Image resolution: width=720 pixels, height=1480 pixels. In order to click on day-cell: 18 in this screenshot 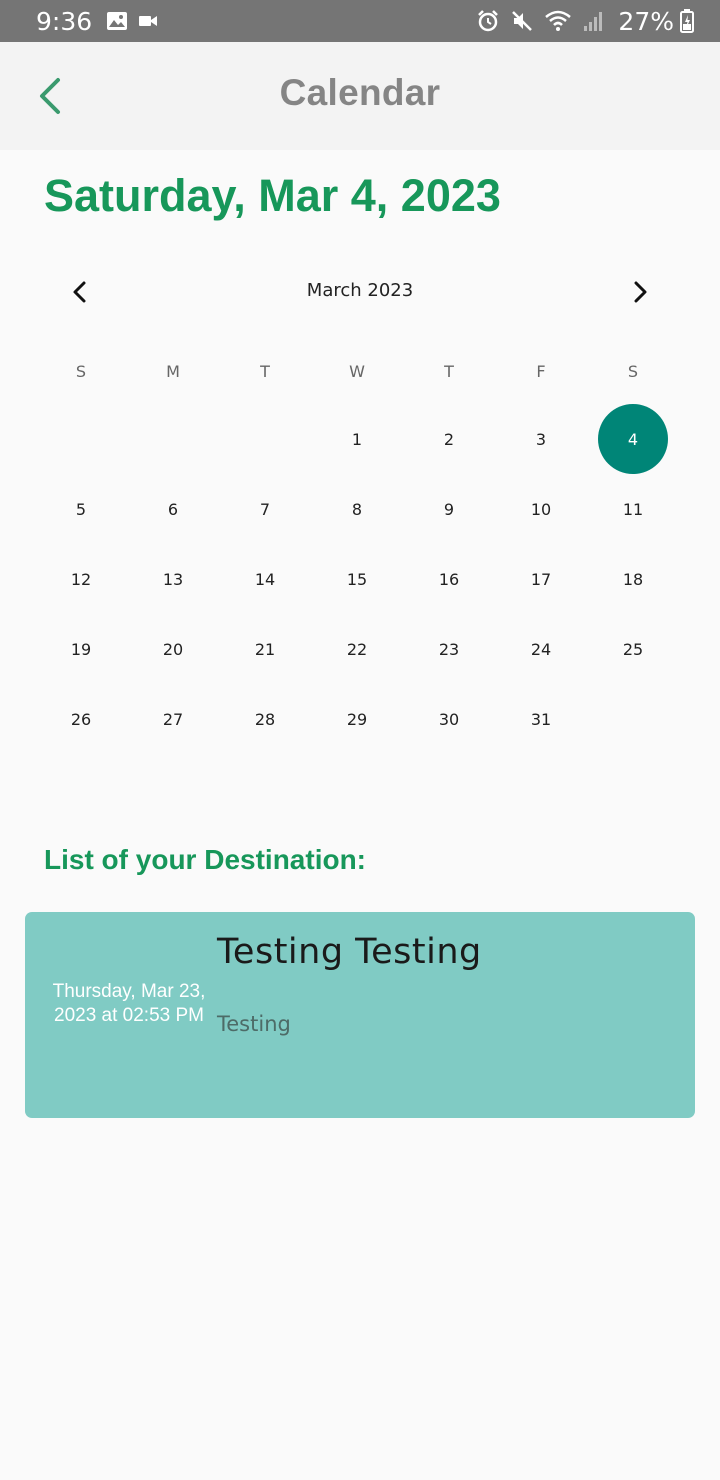, I will do `click(633, 579)`.